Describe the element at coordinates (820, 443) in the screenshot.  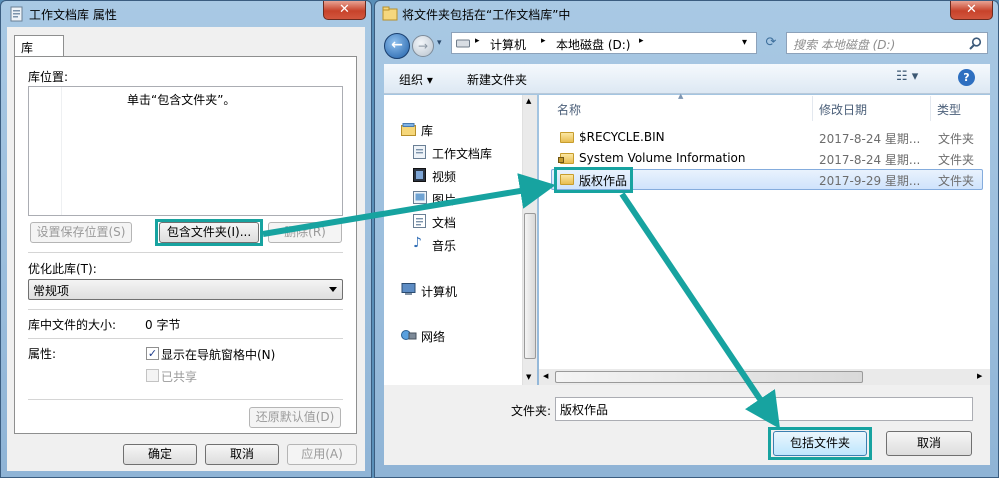
I see `include-folder-confirm-button: 包括文件夹` at that location.